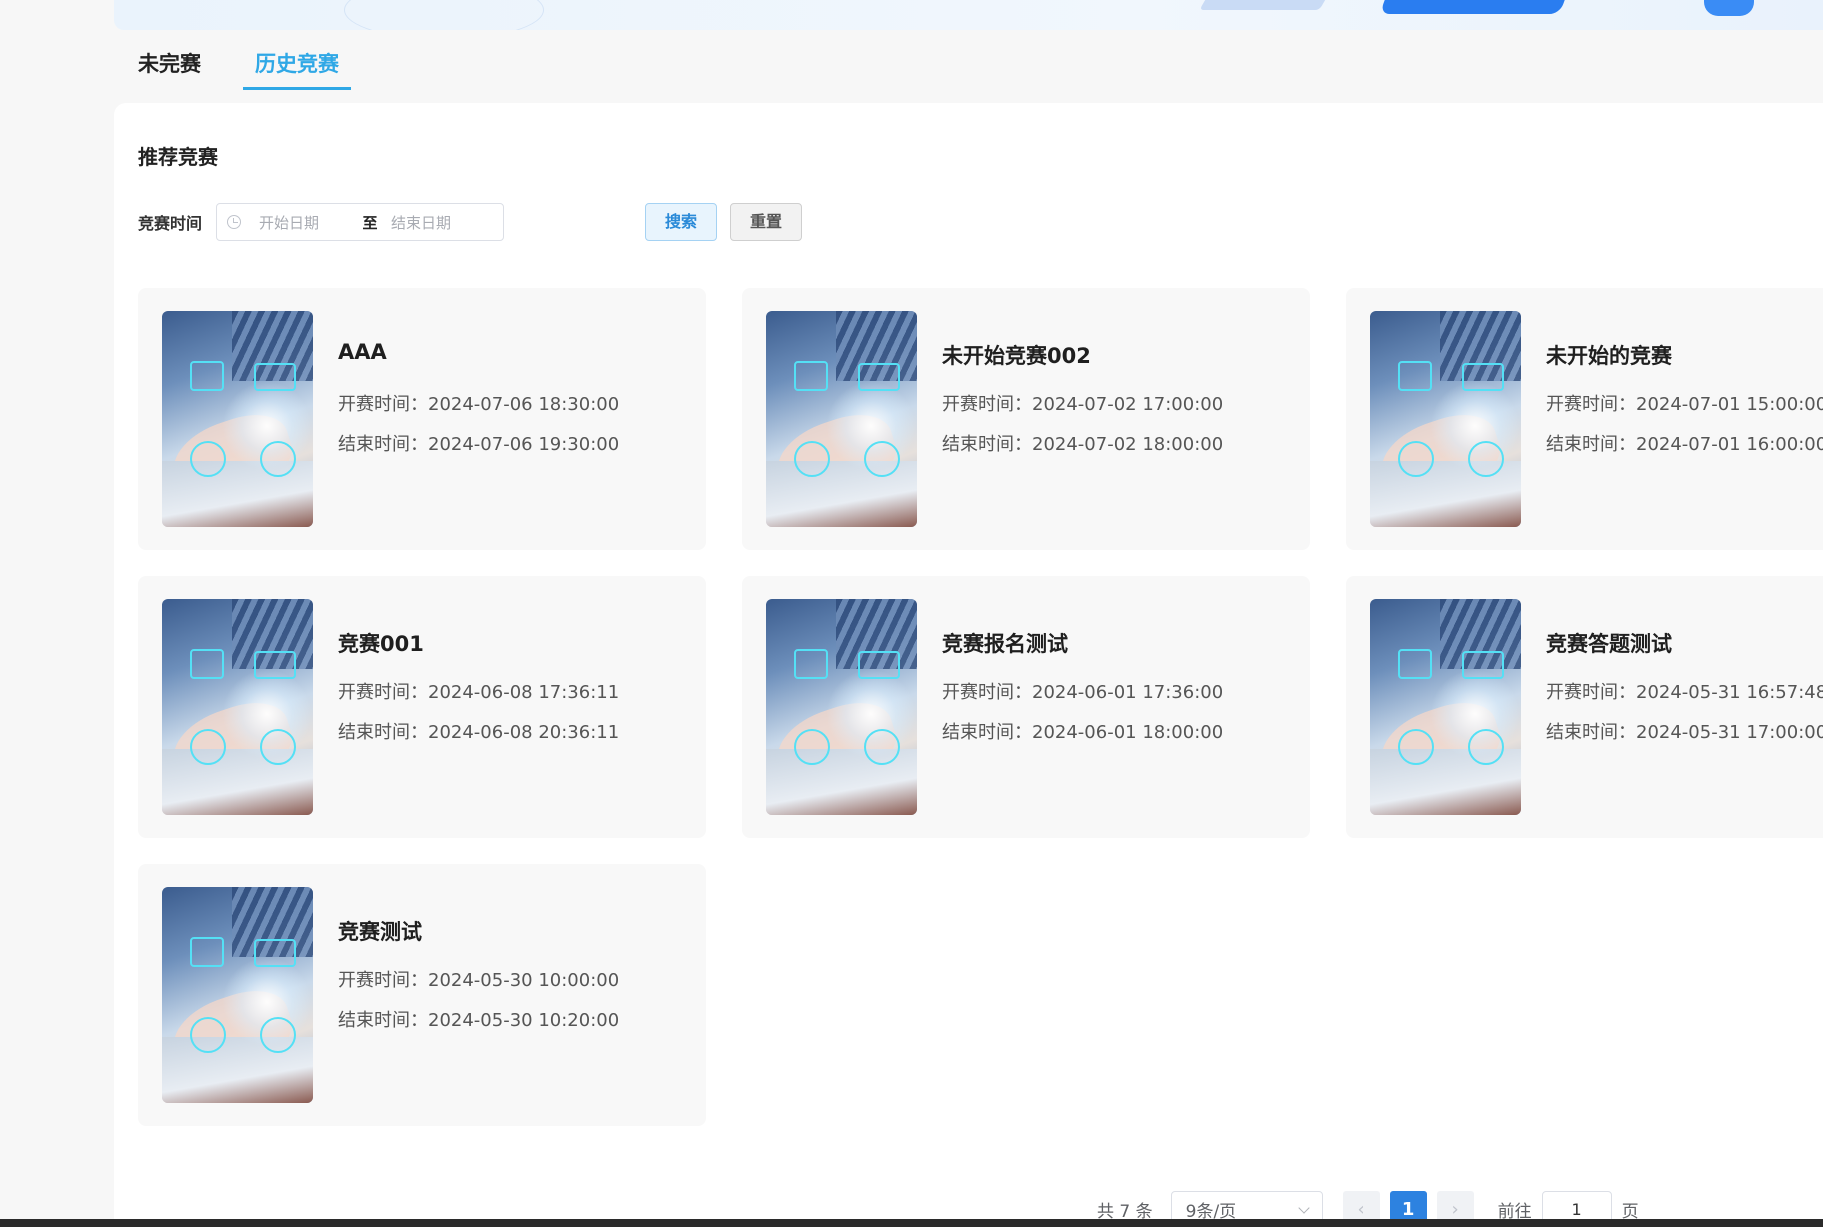 Image resolution: width=1823 pixels, height=1227 pixels. I want to click on card-title: 未开始的竞赛, so click(1609, 356).